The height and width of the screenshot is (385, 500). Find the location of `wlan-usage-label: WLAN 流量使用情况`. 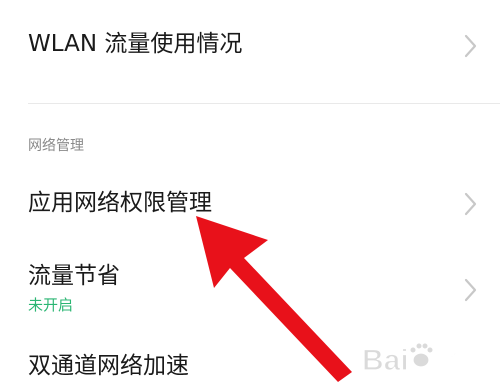

wlan-usage-label: WLAN 流量使用情况 is located at coordinates (135, 44).